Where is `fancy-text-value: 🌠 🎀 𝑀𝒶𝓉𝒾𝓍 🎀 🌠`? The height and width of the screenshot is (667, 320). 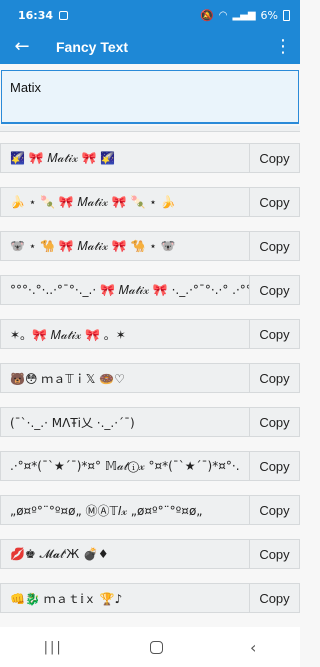 fancy-text-value: 🌠 🎀 𝑀𝒶𝓉𝒾𝓍 🎀 🌠 is located at coordinates (124, 158).